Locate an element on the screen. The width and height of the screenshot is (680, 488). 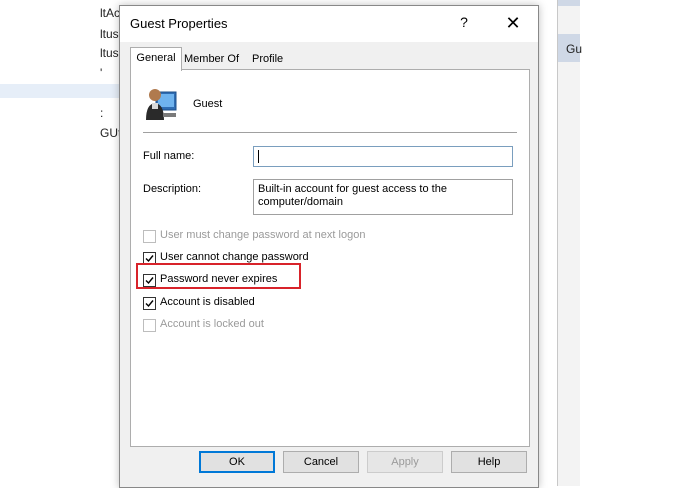
background-right-pane is located at coordinates (569, 243).